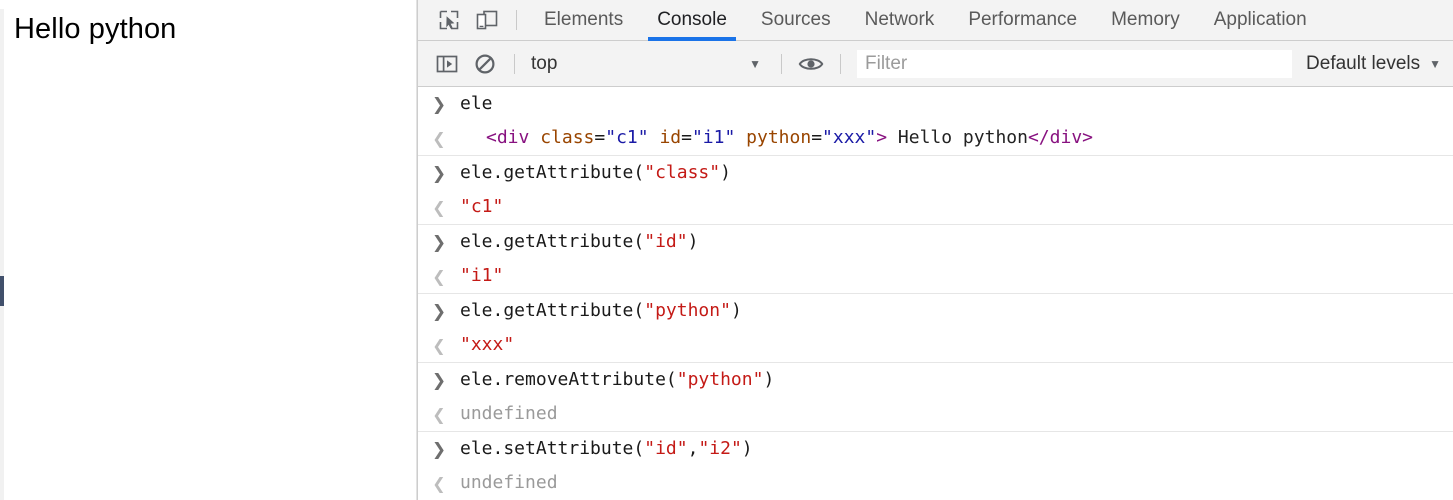 The height and width of the screenshot is (500, 1453). I want to click on console-input-row: ❯ ele.getAttribute("class"), so click(935, 172).